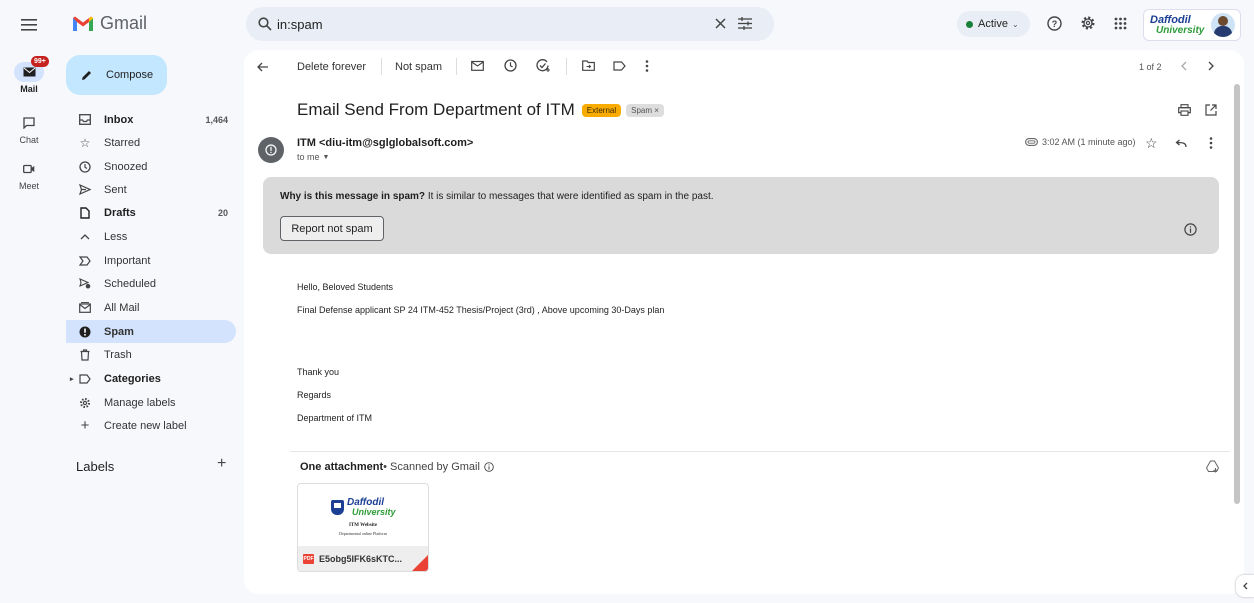 The image size is (1254, 603). Describe the element at coordinates (620, 68) in the screenshot. I see `label-tag-icon` at that location.